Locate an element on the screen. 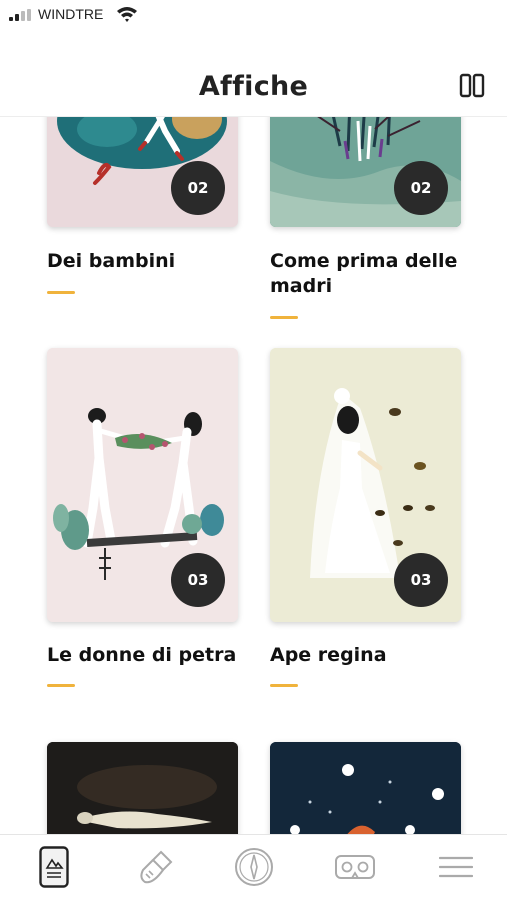 The width and height of the screenshot is (507, 901). poster-title: Come prima delle madri is located at coordinates (375, 274).